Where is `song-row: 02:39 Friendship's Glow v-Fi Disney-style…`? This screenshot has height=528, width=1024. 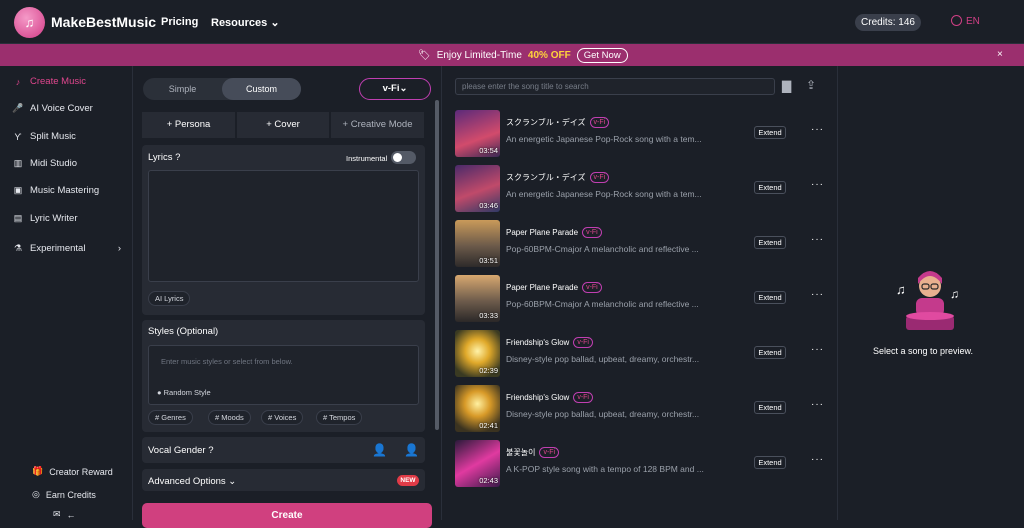
song-row: 02:39 Friendship's Glow v-Fi Disney-style… is located at coordinates (645, 353).